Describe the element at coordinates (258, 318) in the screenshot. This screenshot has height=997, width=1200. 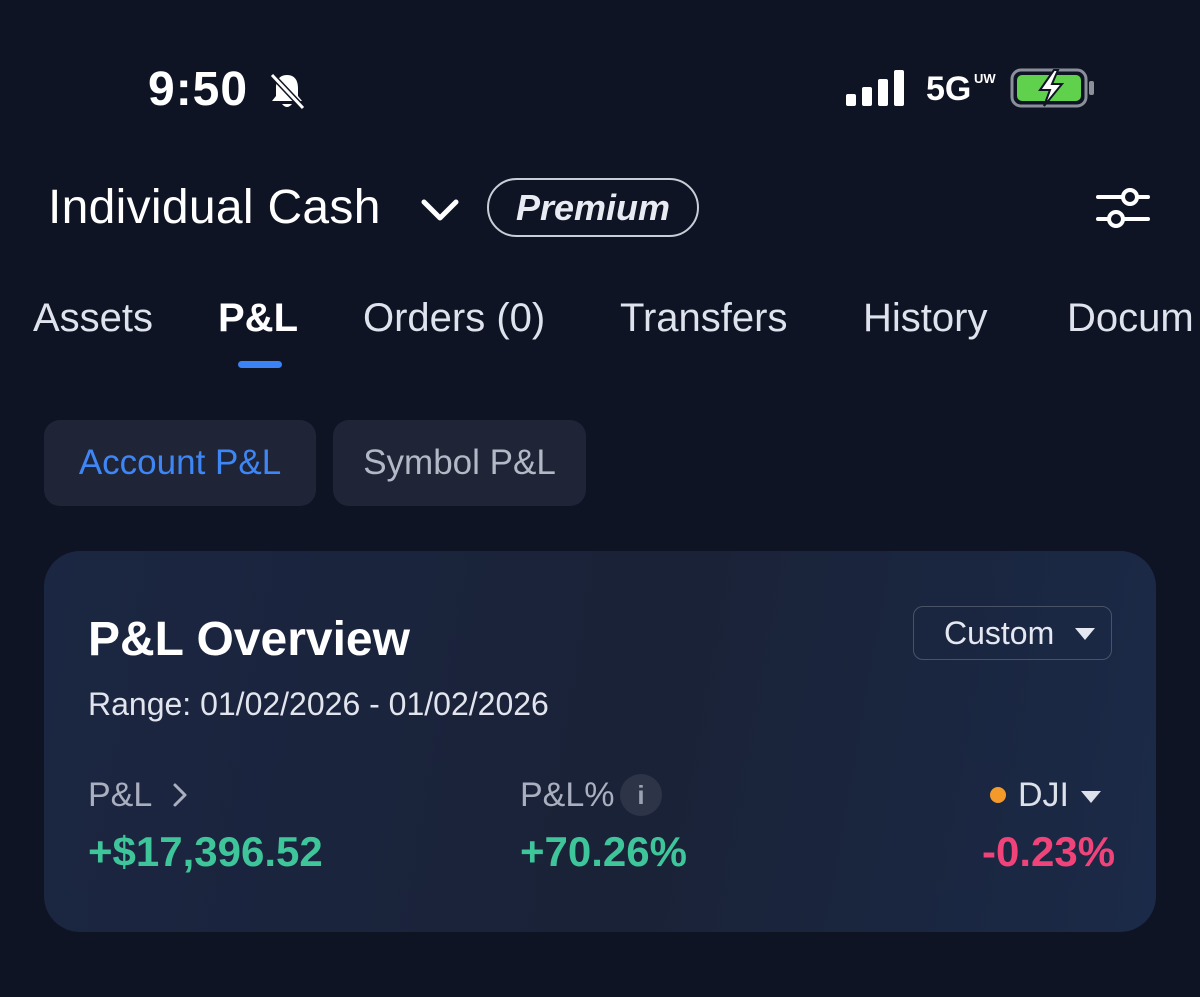
I see `tab-pnl: P&L` at that location.